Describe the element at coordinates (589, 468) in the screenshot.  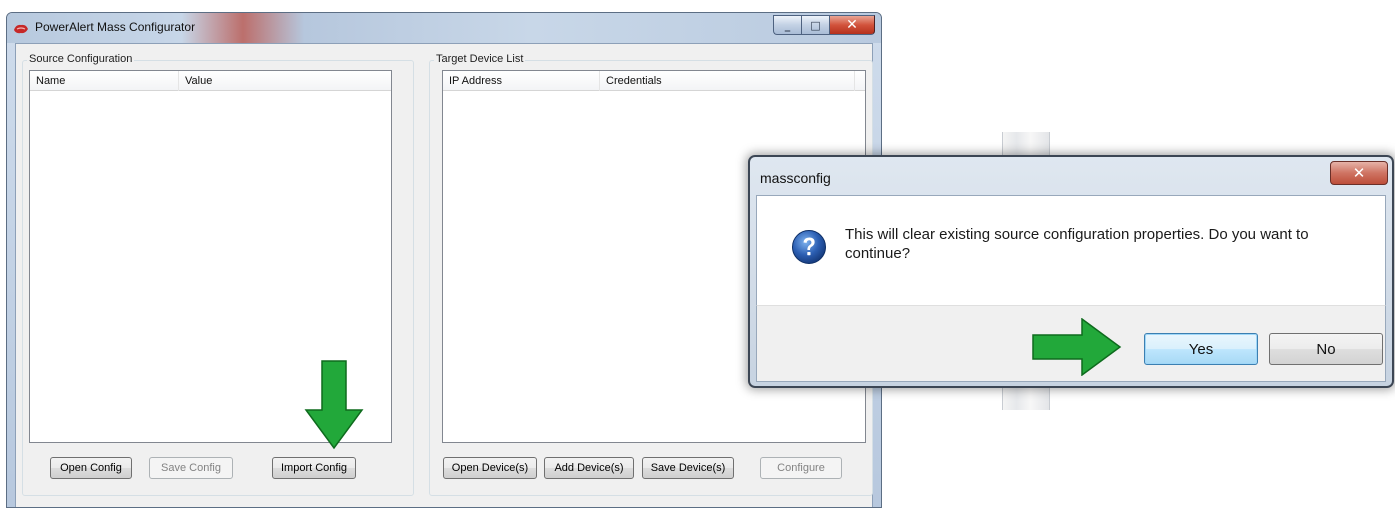
I see `add-devices-button: Add Device(s)` at that location.